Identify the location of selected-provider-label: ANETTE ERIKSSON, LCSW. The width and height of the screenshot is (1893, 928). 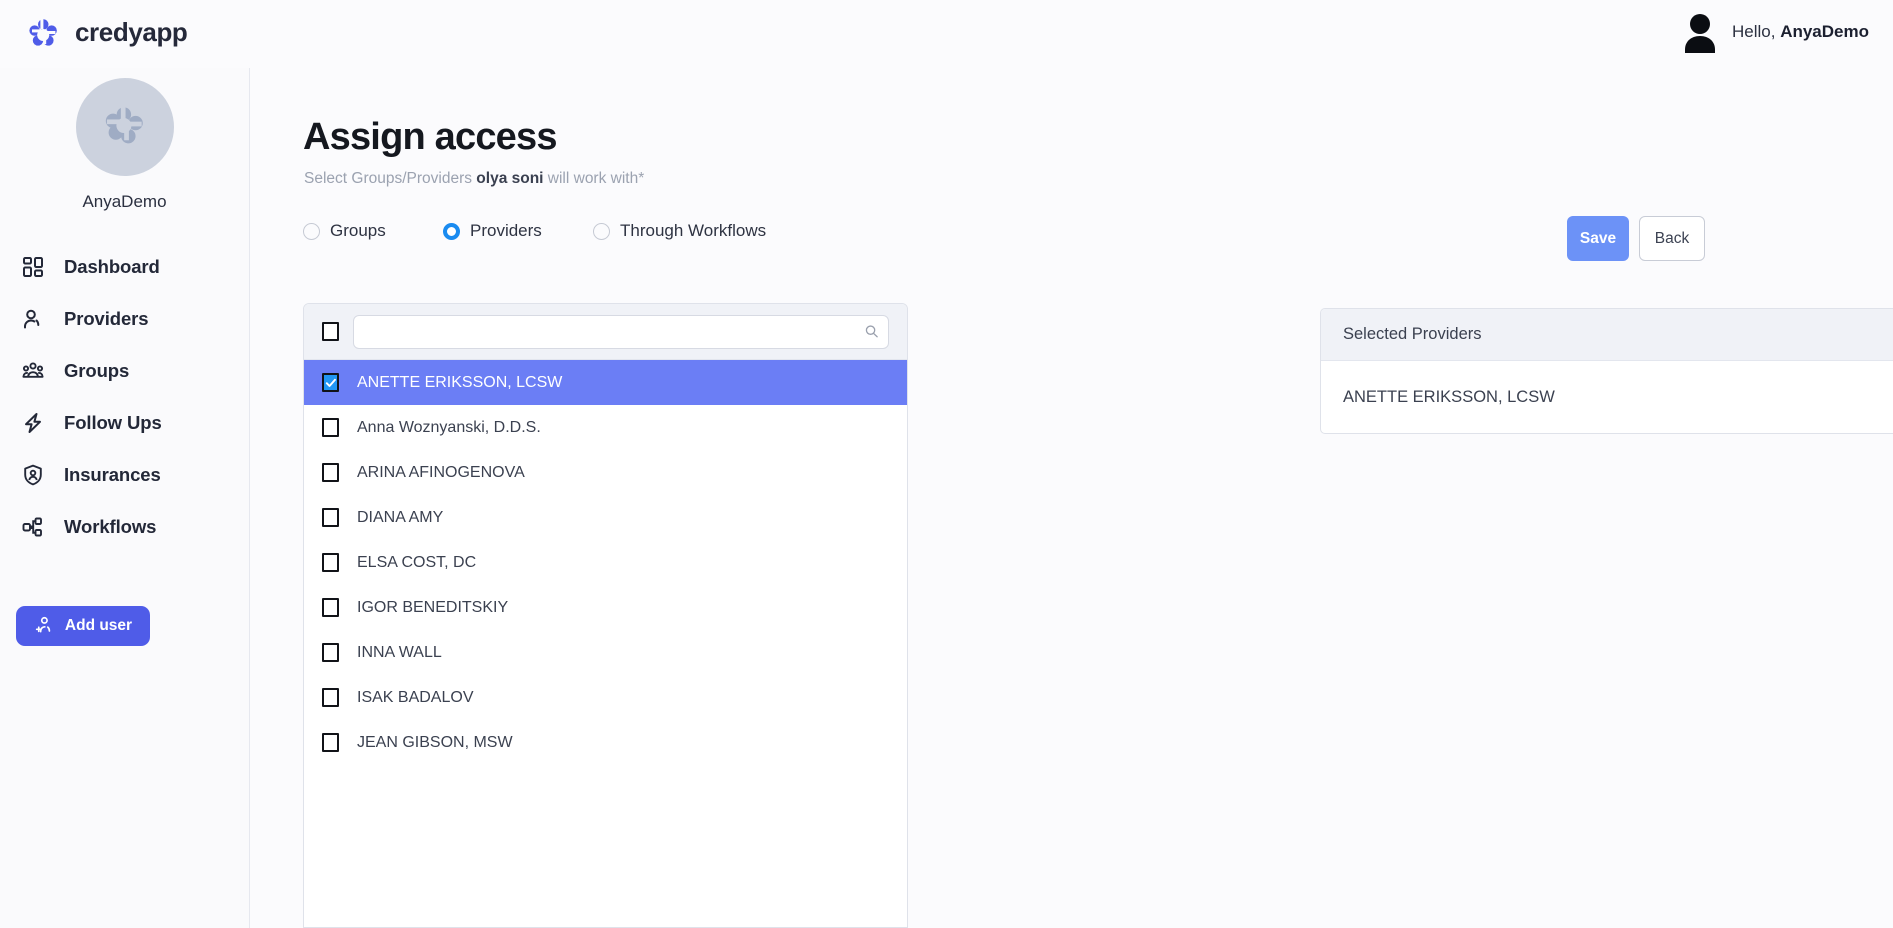
(1449, 397).